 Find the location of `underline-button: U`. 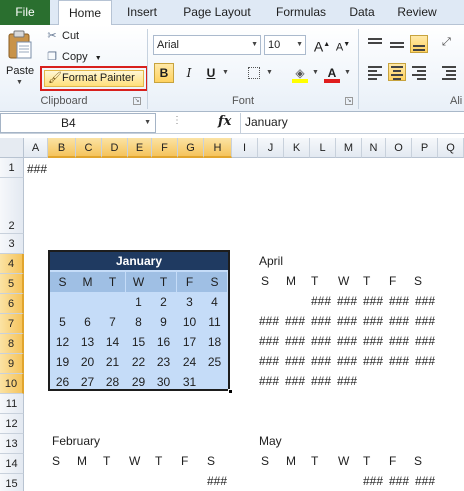

underline-button: U is located at coordinates (211, 73).